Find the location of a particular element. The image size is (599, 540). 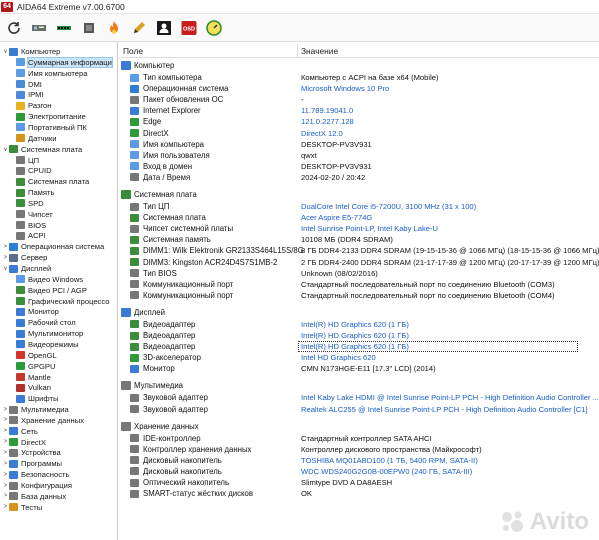

memory-icon is located at coordinates (64, 28).